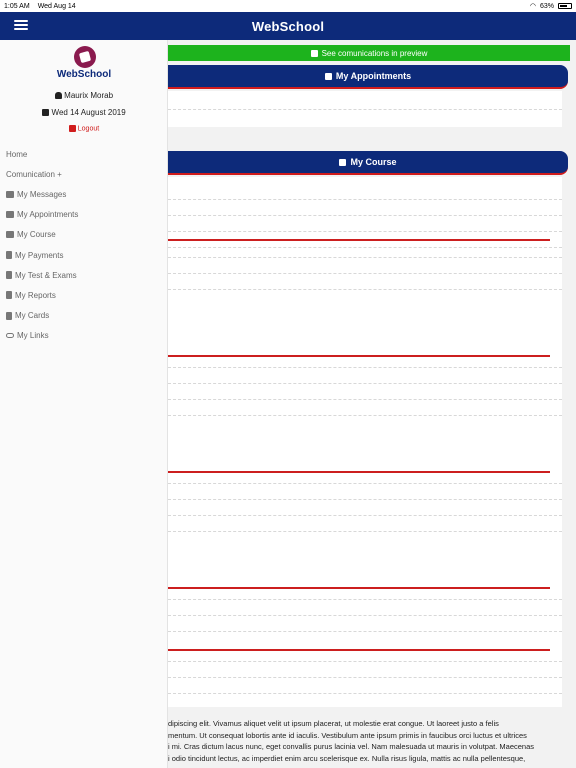 The image size is (576, 768). I want to click on webschool-logo-icon, so click(85, 57).